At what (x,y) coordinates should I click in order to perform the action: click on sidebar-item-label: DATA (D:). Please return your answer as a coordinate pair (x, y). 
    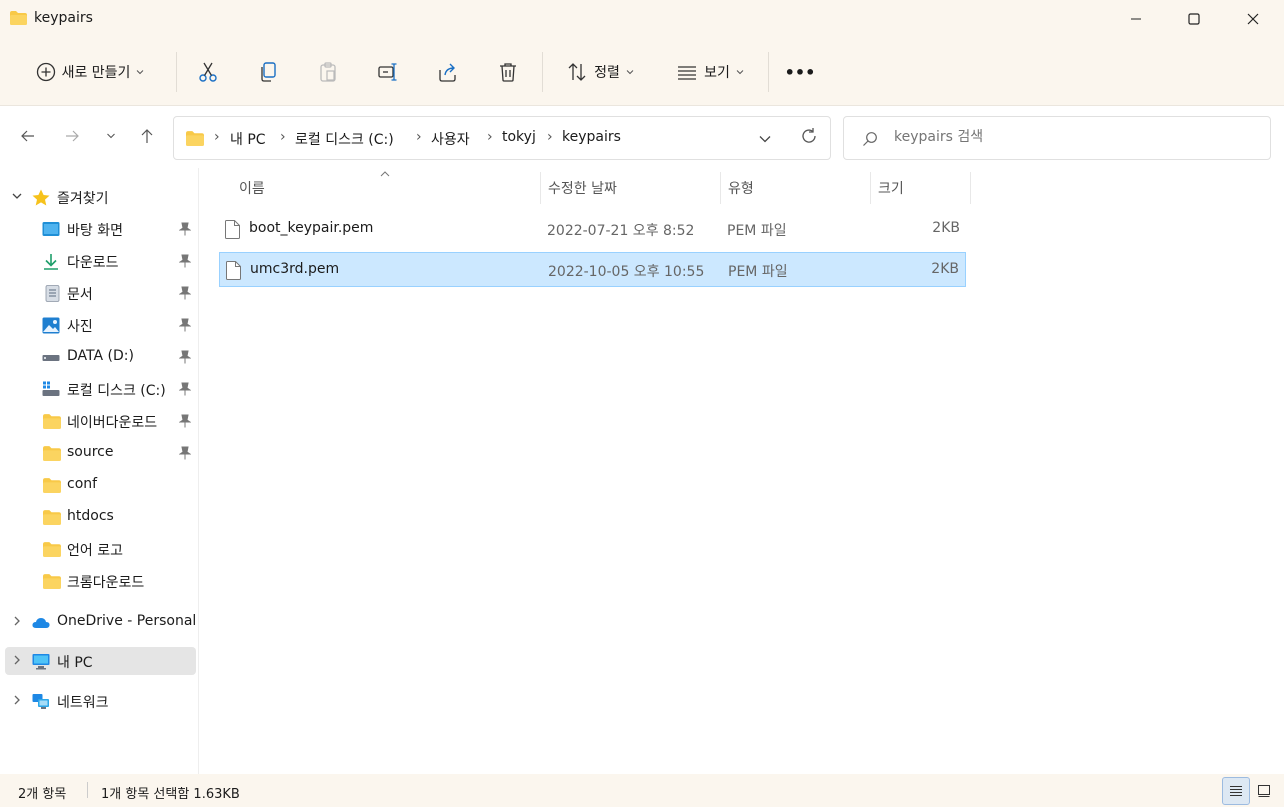
    Looking at the image, I should click on (100, 356).